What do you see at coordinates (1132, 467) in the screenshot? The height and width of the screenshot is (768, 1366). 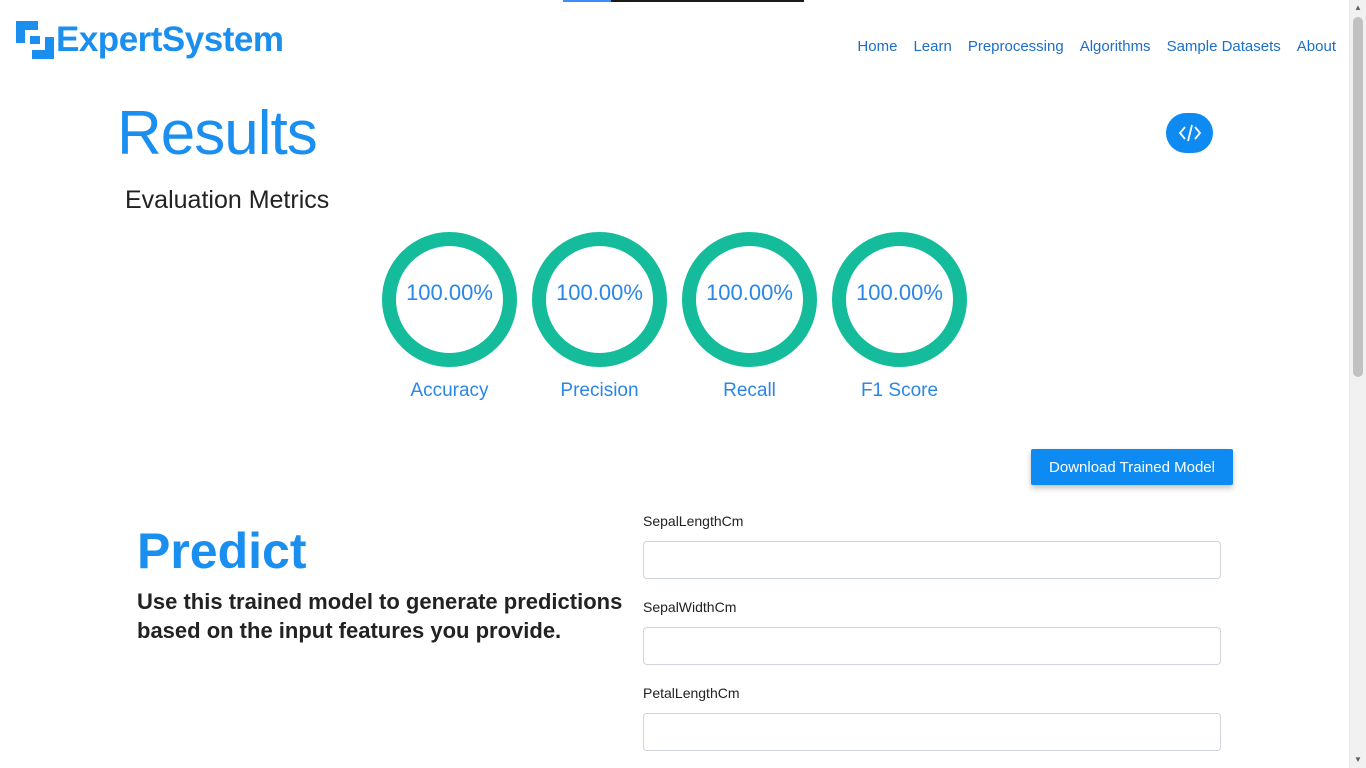 I see `download-trained-model-button: Download Trained Model` at bounding box center [1132, 467].